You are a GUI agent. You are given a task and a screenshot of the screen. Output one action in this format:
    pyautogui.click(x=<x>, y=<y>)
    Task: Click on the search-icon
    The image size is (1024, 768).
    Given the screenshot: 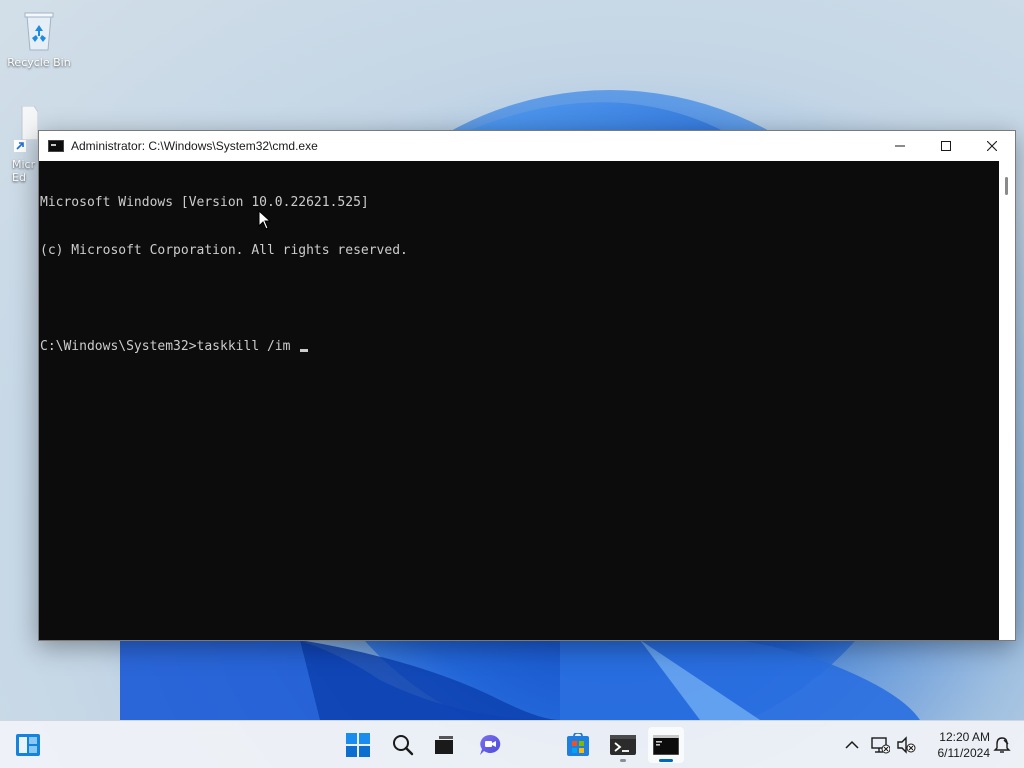 What is the action you would take?
    pyautogui.click(x=403, y=745)
    